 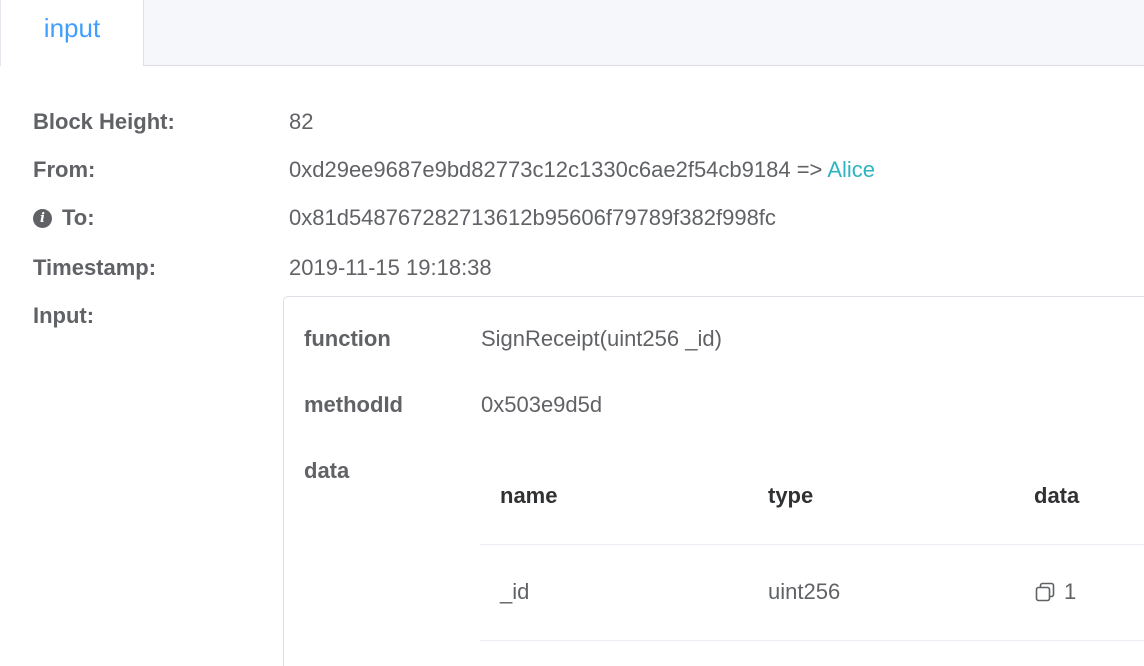 I want to click on method-id-row: methodId 0x503e9d5d, so click(x=453, y=405).